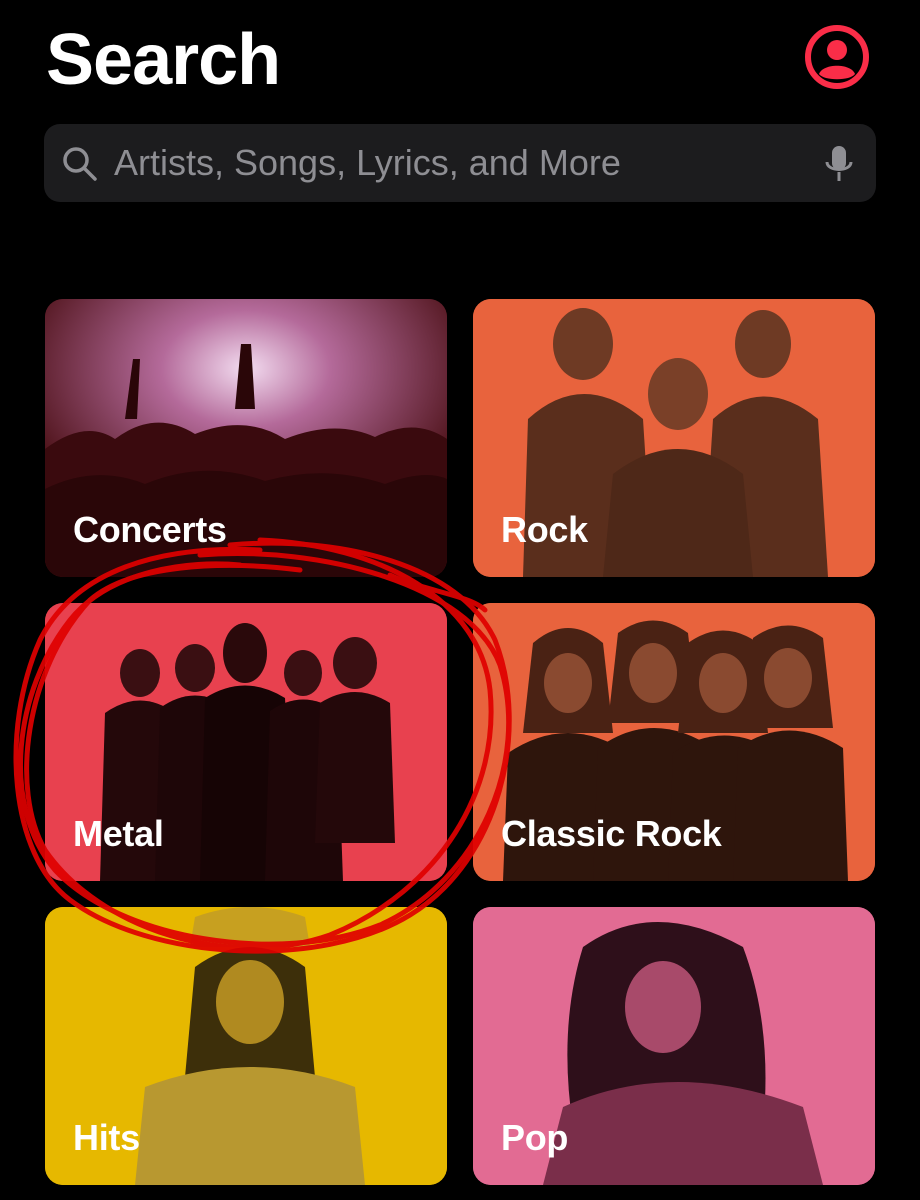 The width and height of the screenshot is (920, 1200). I want to click on category-tile-pop: Pop, so click(674, 1046).